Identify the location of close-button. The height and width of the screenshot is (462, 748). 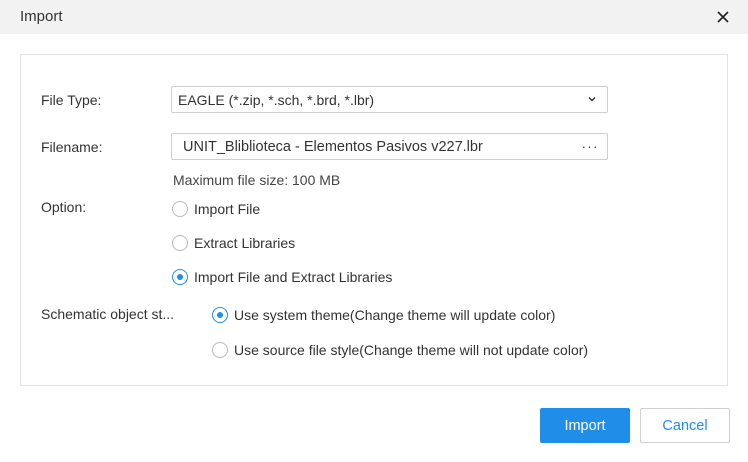
(723, 17).